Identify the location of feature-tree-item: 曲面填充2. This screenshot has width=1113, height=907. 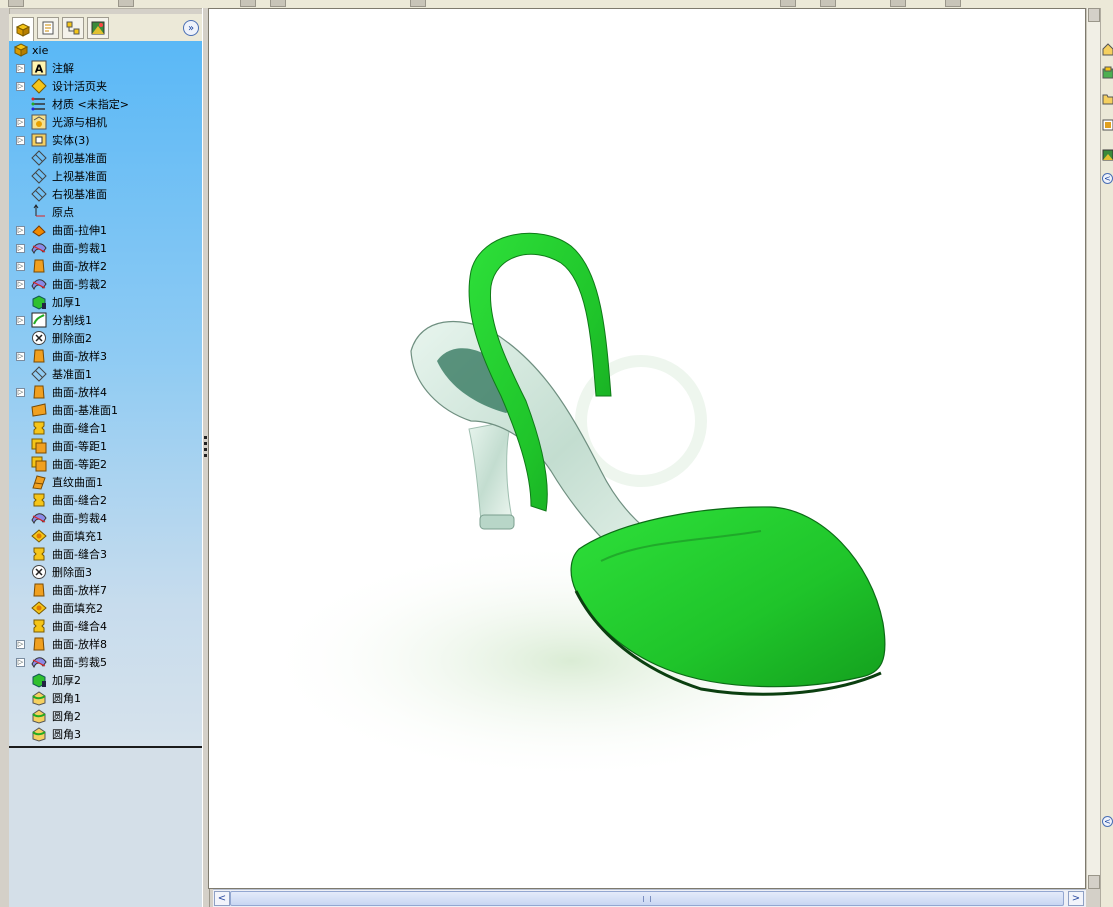
(105, 608).